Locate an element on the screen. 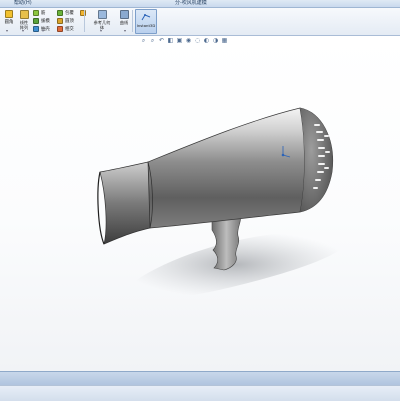  fillet-icon is located at coordinates (9, 14).